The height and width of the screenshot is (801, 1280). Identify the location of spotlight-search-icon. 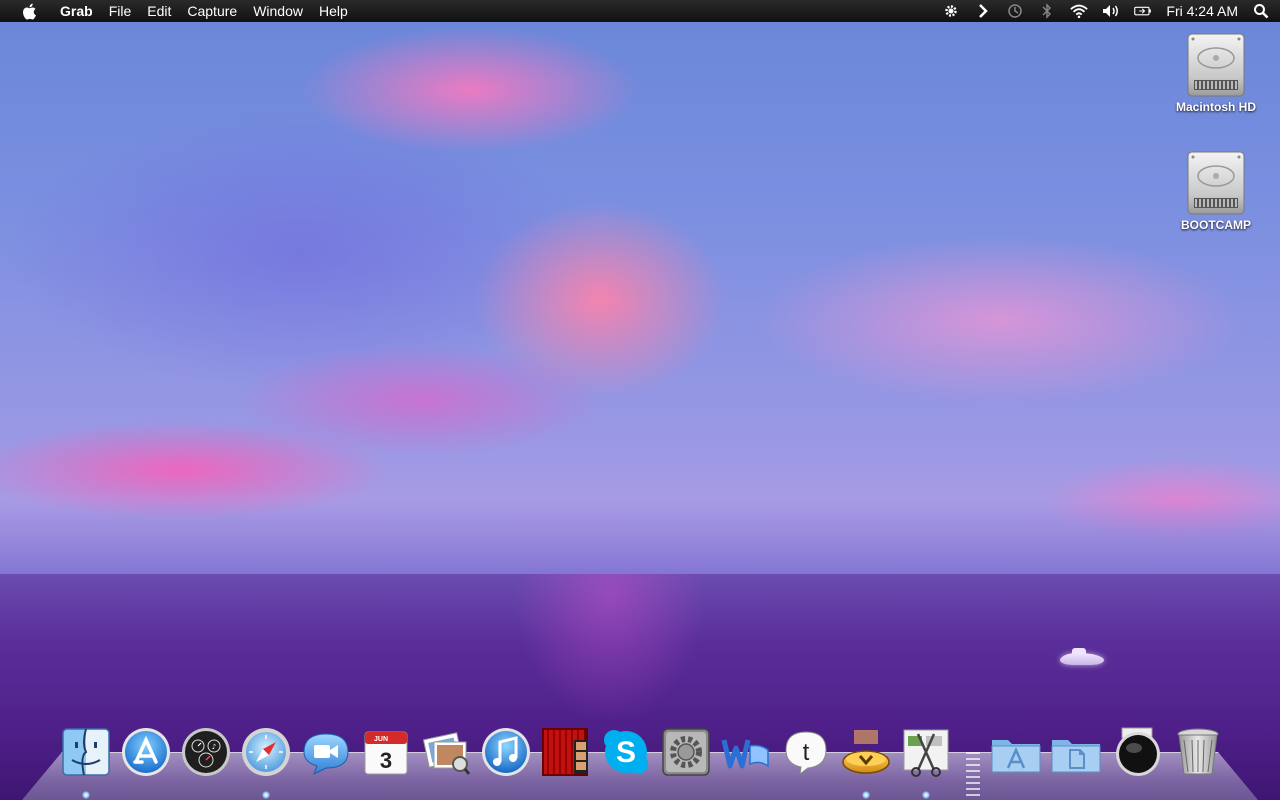
(1261, 11).